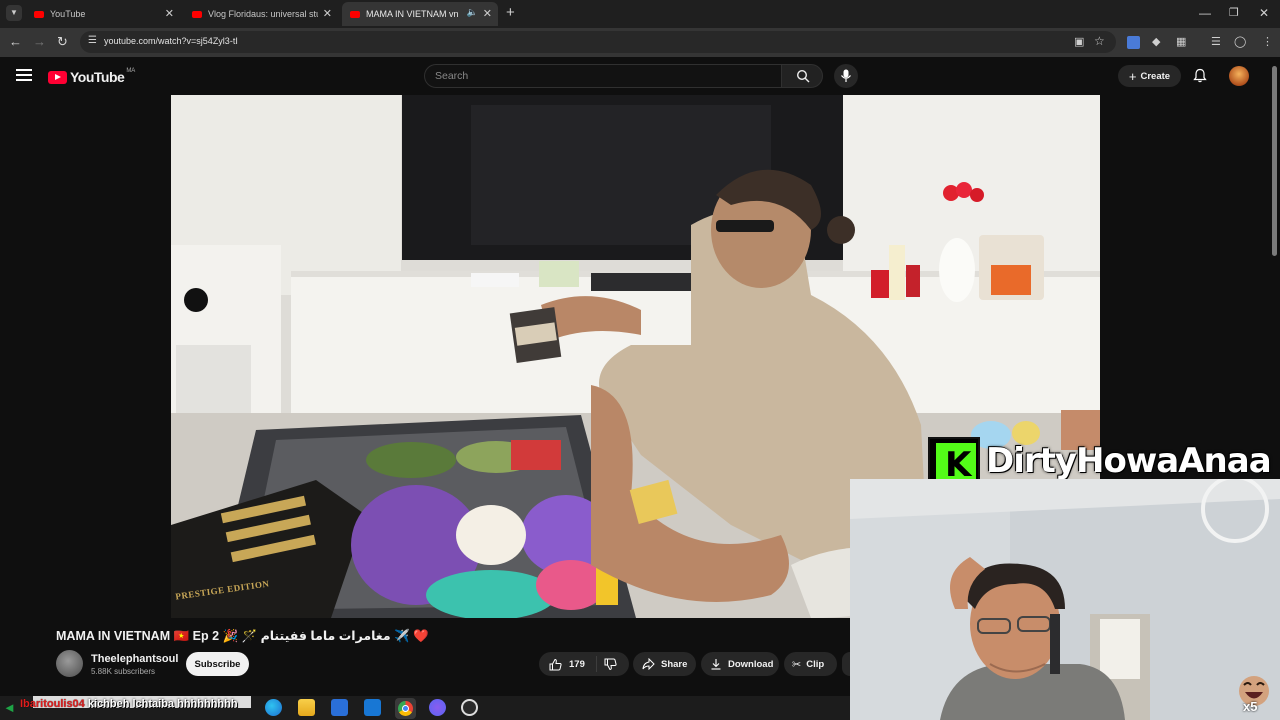  I want to click on chrome-icon, so click(405, 708).